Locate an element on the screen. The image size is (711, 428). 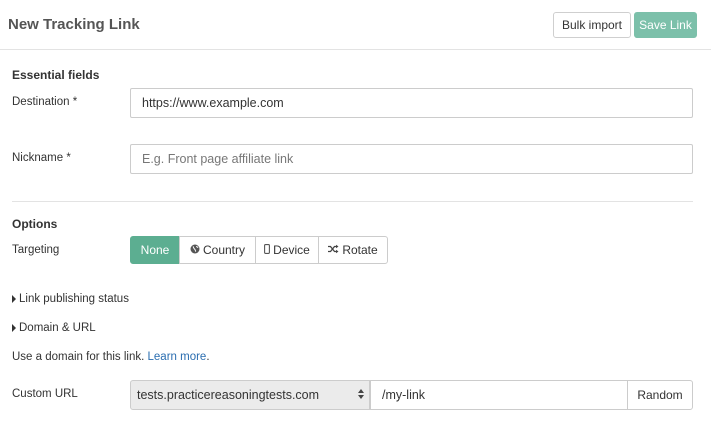
custom-url-label: Custom URL is located at coordinates (45, 394).